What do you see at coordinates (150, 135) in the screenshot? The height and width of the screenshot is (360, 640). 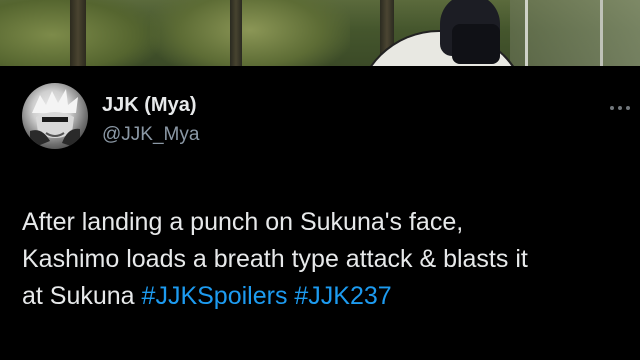 I see `author-handle: @JJK_Mya` at bounding box center [150, 135].